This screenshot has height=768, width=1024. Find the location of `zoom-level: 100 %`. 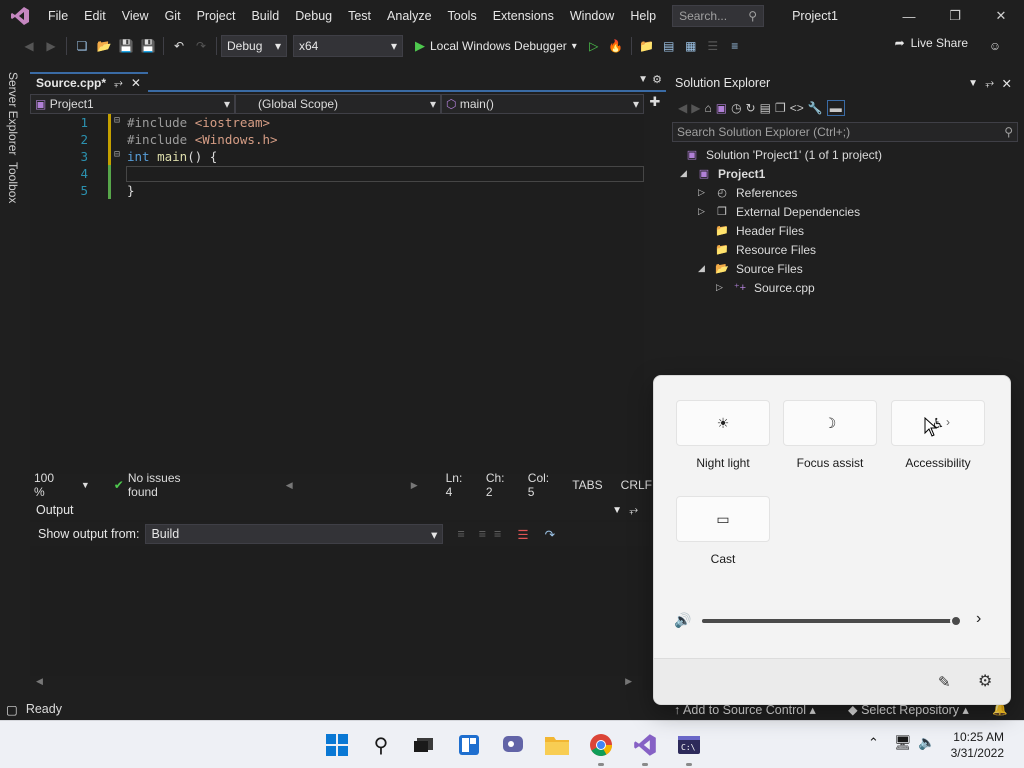

zoom-level: 100 % is located at coordinates (49, 485).